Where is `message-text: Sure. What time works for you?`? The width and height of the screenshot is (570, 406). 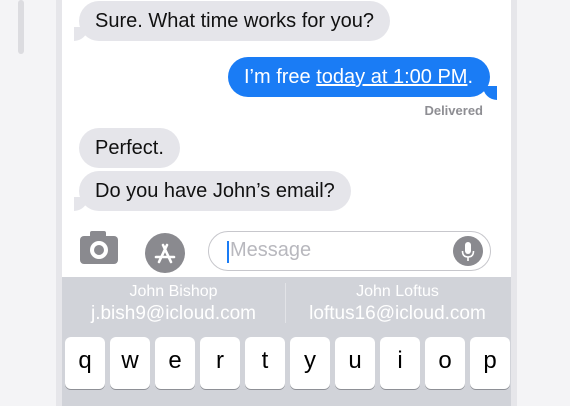
message-text: Sure. What time works for you? is located at coordinates (234, 21).